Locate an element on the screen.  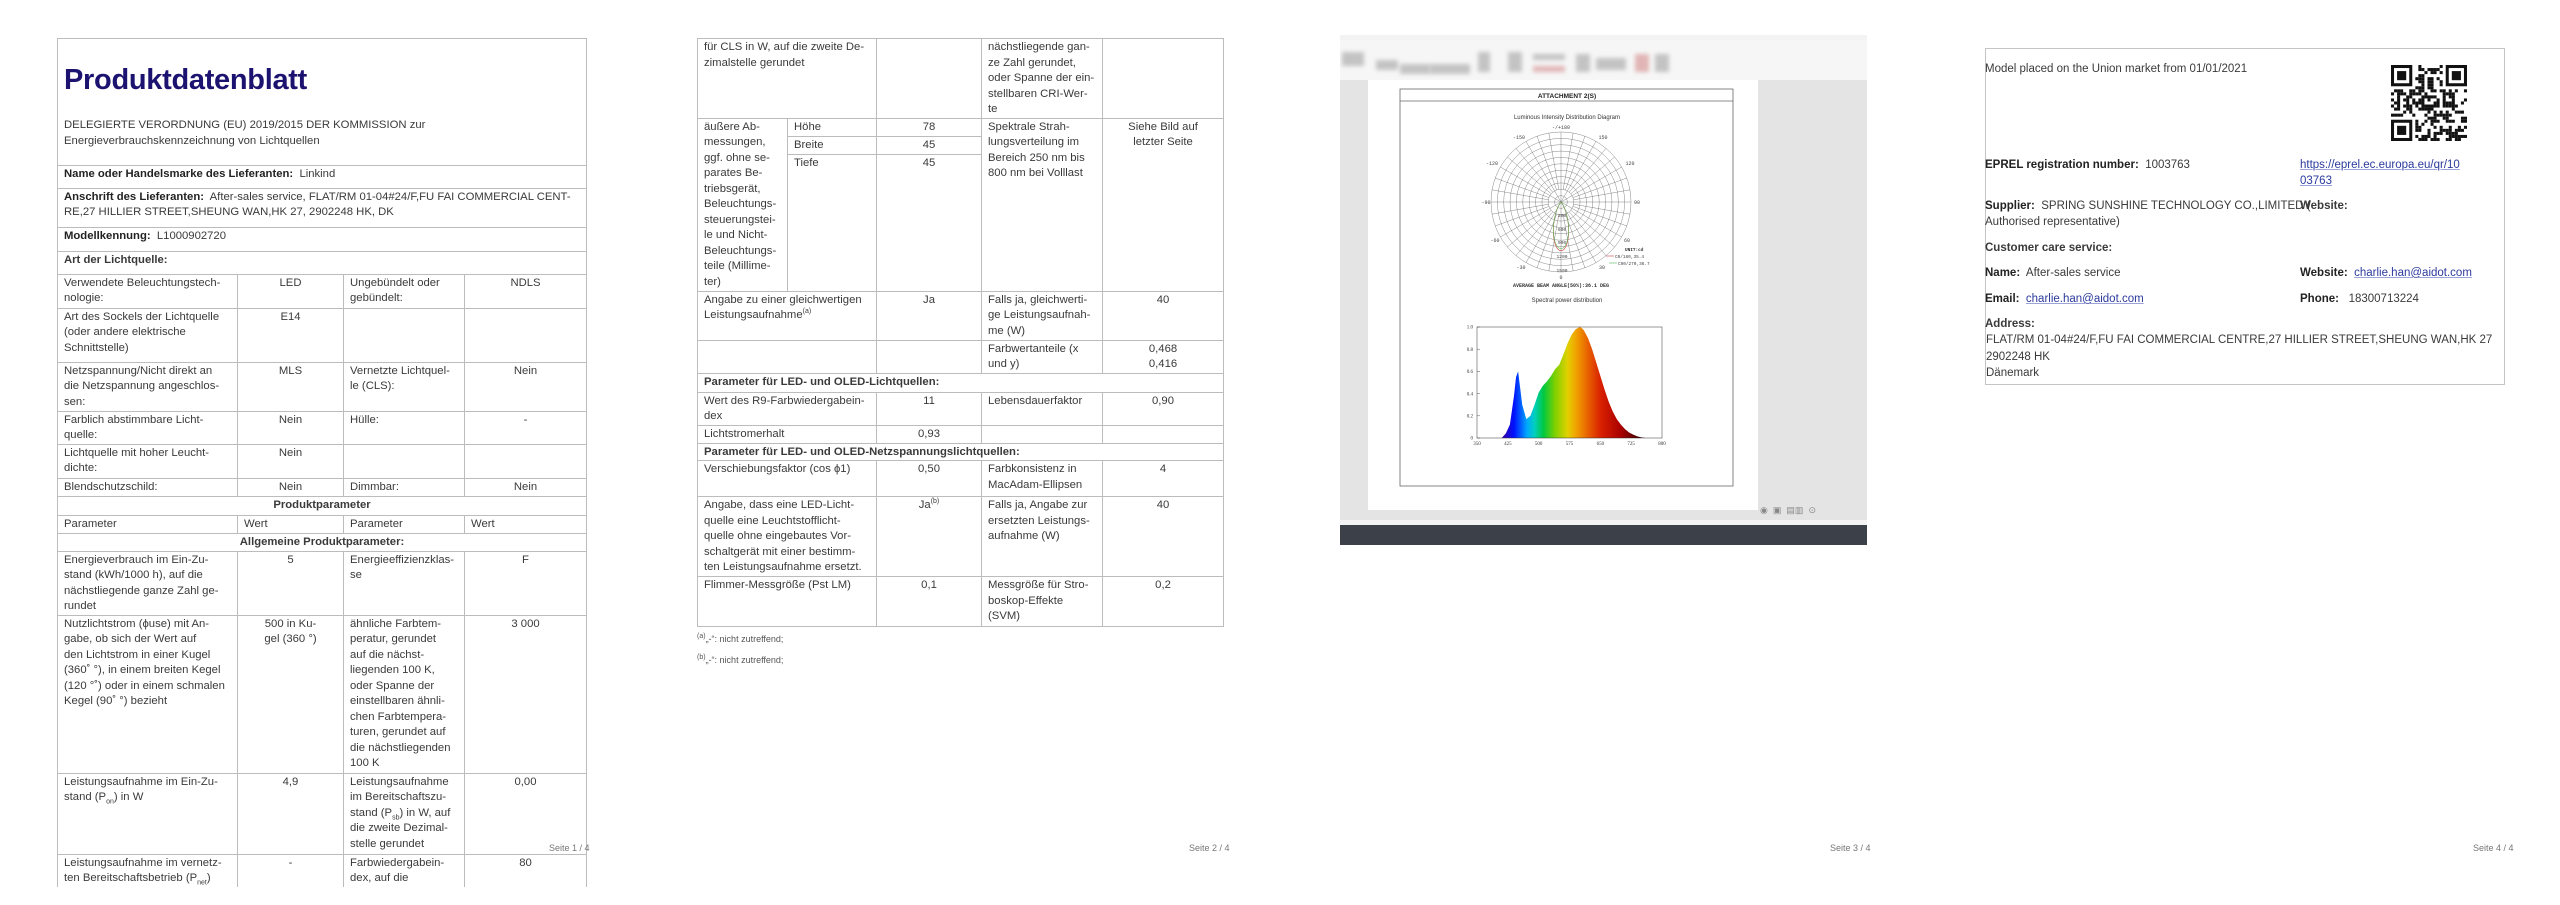
y-tick-label: 0.8 is located at coordinates (1470, 350).